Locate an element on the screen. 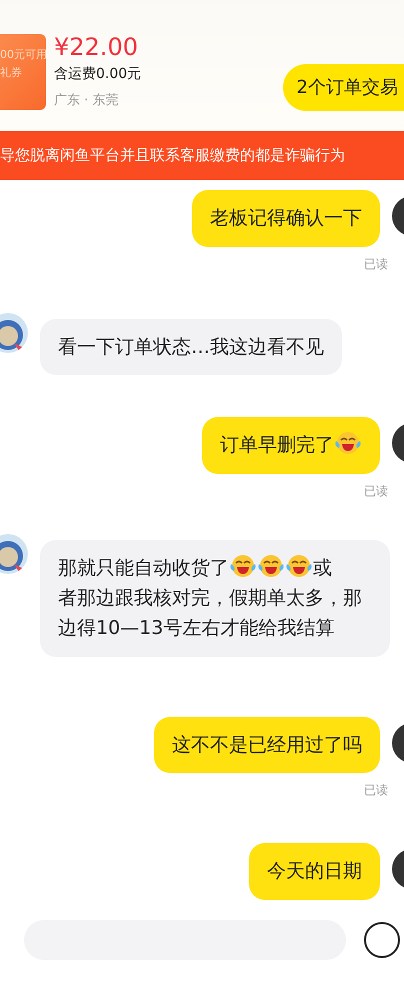  message-text: 这不不是已经用过了吗 is located at coordinates (267, 745).